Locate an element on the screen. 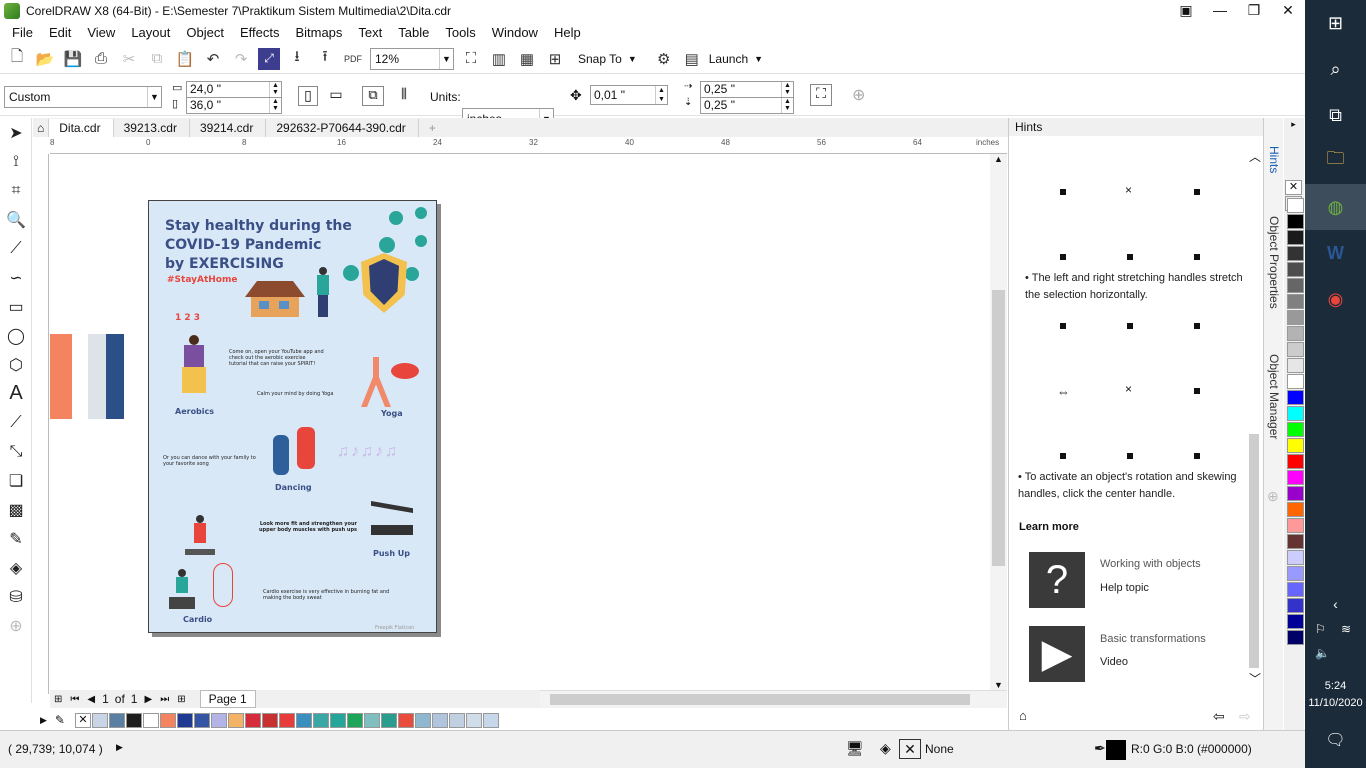 The height and width of the screenshot is (768, 1366). tab-39213: 39213.cdr is located at coordinates (152, 128).